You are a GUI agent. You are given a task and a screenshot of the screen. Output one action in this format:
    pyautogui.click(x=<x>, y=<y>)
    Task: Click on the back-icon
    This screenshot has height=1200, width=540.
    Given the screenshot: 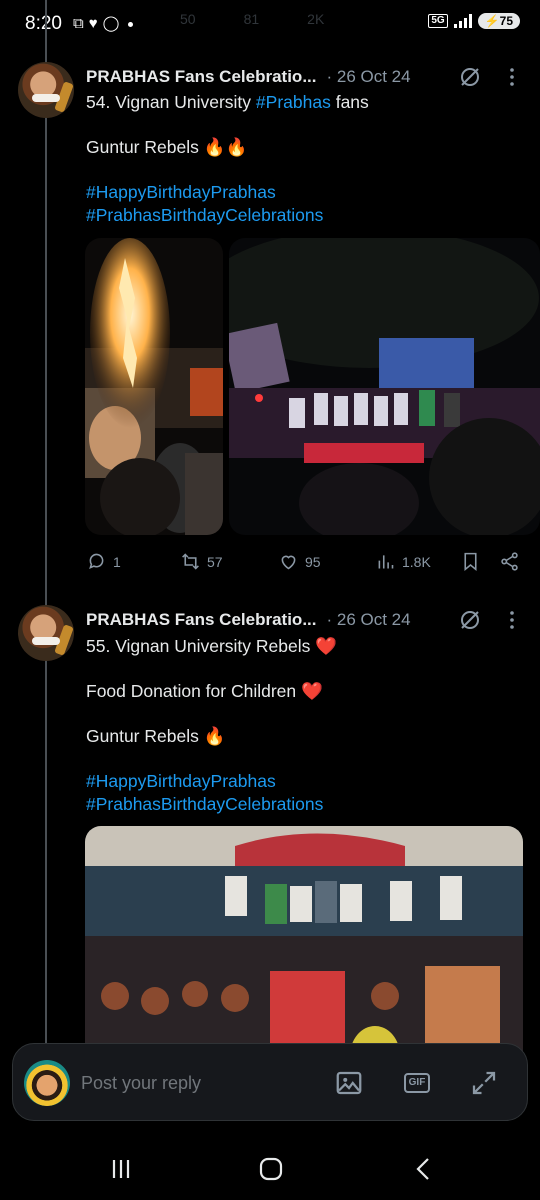 What is the action you would take?
    pyautogui.click(x=424, y=1169)
    